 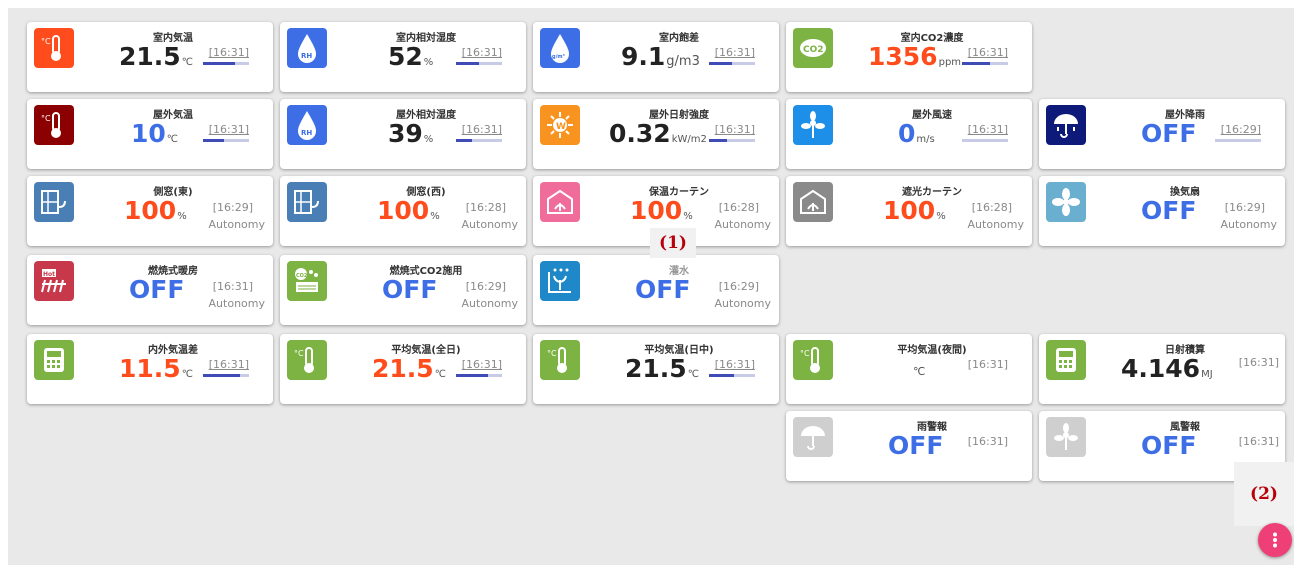 What do you see at coordinates (1264, 494) in the screenshot?
I see `annotation-label-2: (2)` at bounding box center [1264, 494].